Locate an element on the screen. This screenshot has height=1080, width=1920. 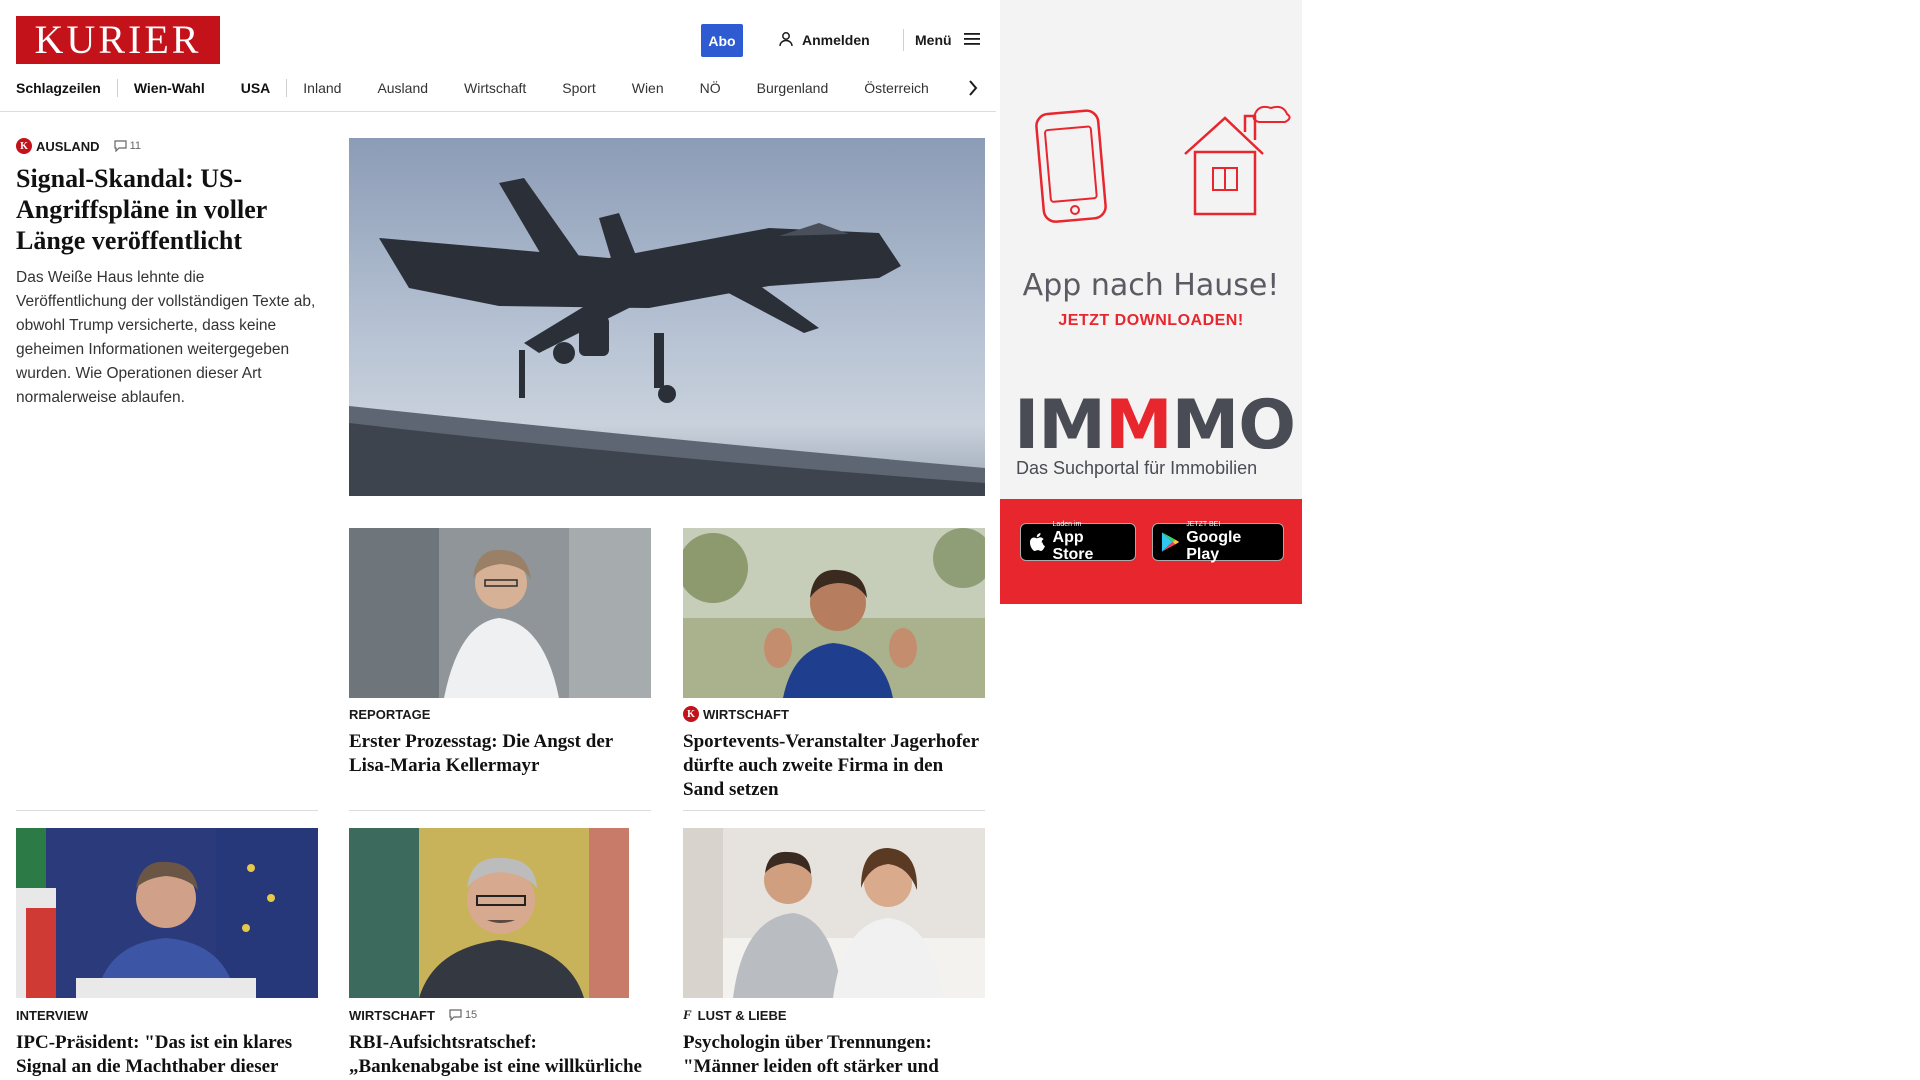
teaser-kicker-label: Interview is located at coordinates (52, 1015).